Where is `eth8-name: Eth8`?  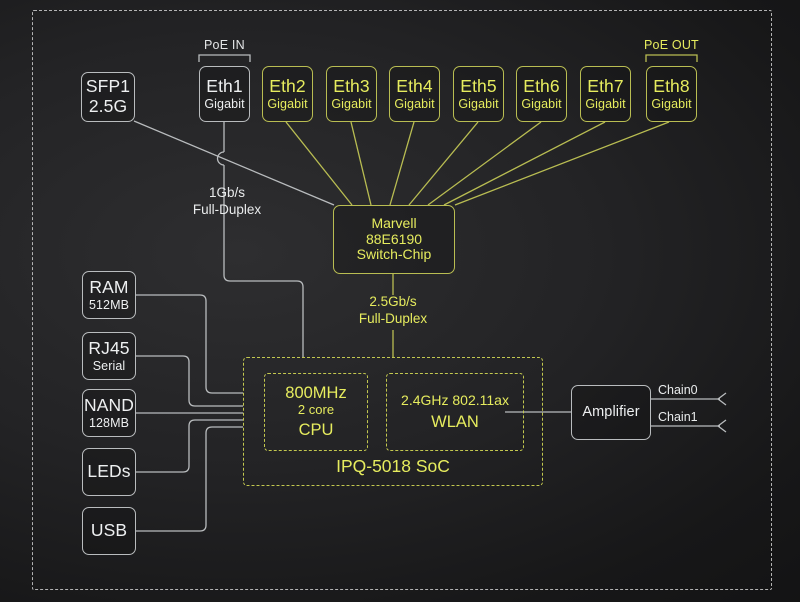
eth8-name: Eth8 is located at coordinates (671, 85).